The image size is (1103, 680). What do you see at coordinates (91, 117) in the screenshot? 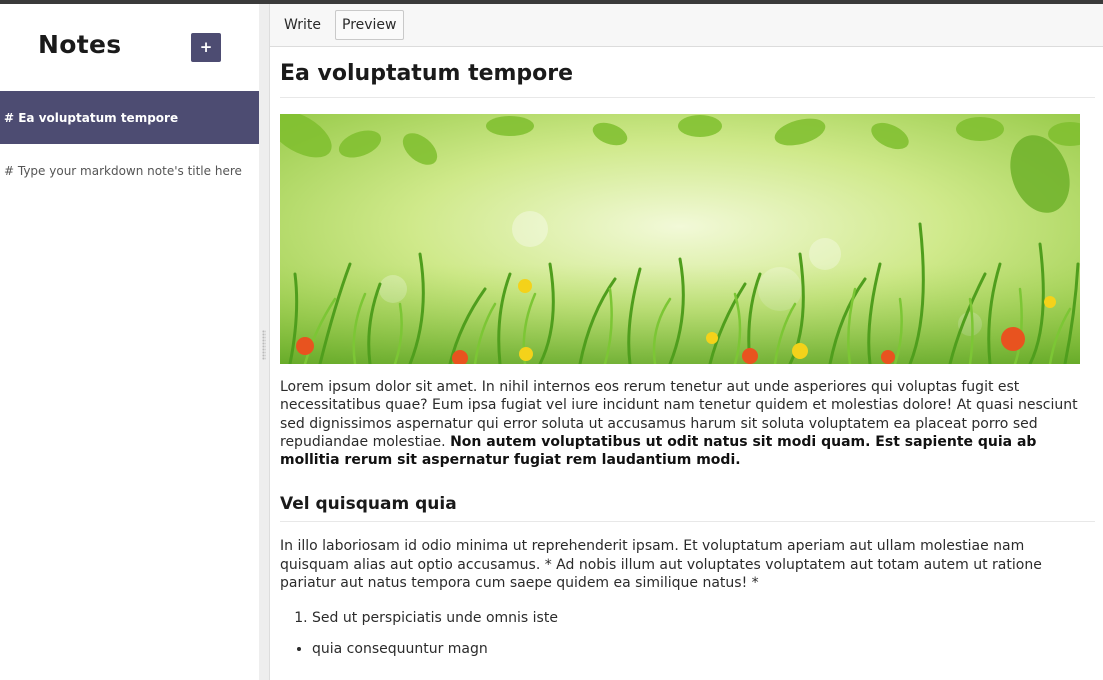
I see `note-title-label: # Ea voluptatum tempore` at bounding box center [91, 117].